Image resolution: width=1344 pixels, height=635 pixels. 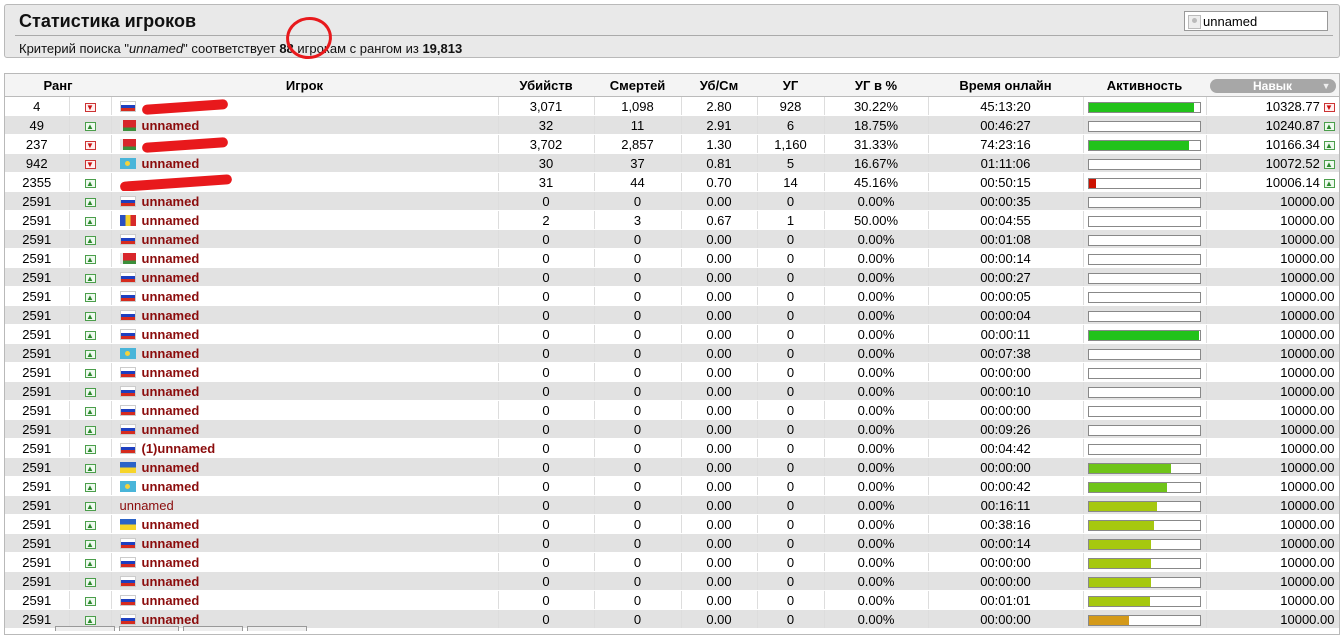 What do you see at coordinates (637, 85) in the screenshot?
I see `col-deaths: Смертей` at bounding box center [637, 85].